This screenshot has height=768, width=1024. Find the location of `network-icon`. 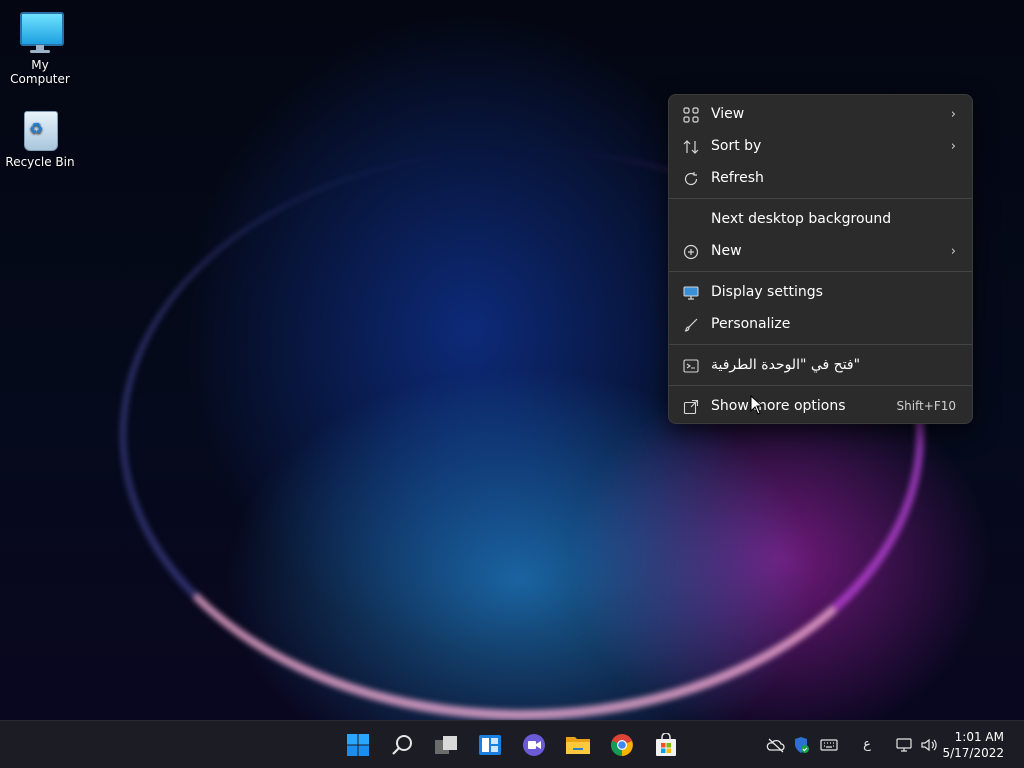

network-icon is located at coordinates (904, 745).